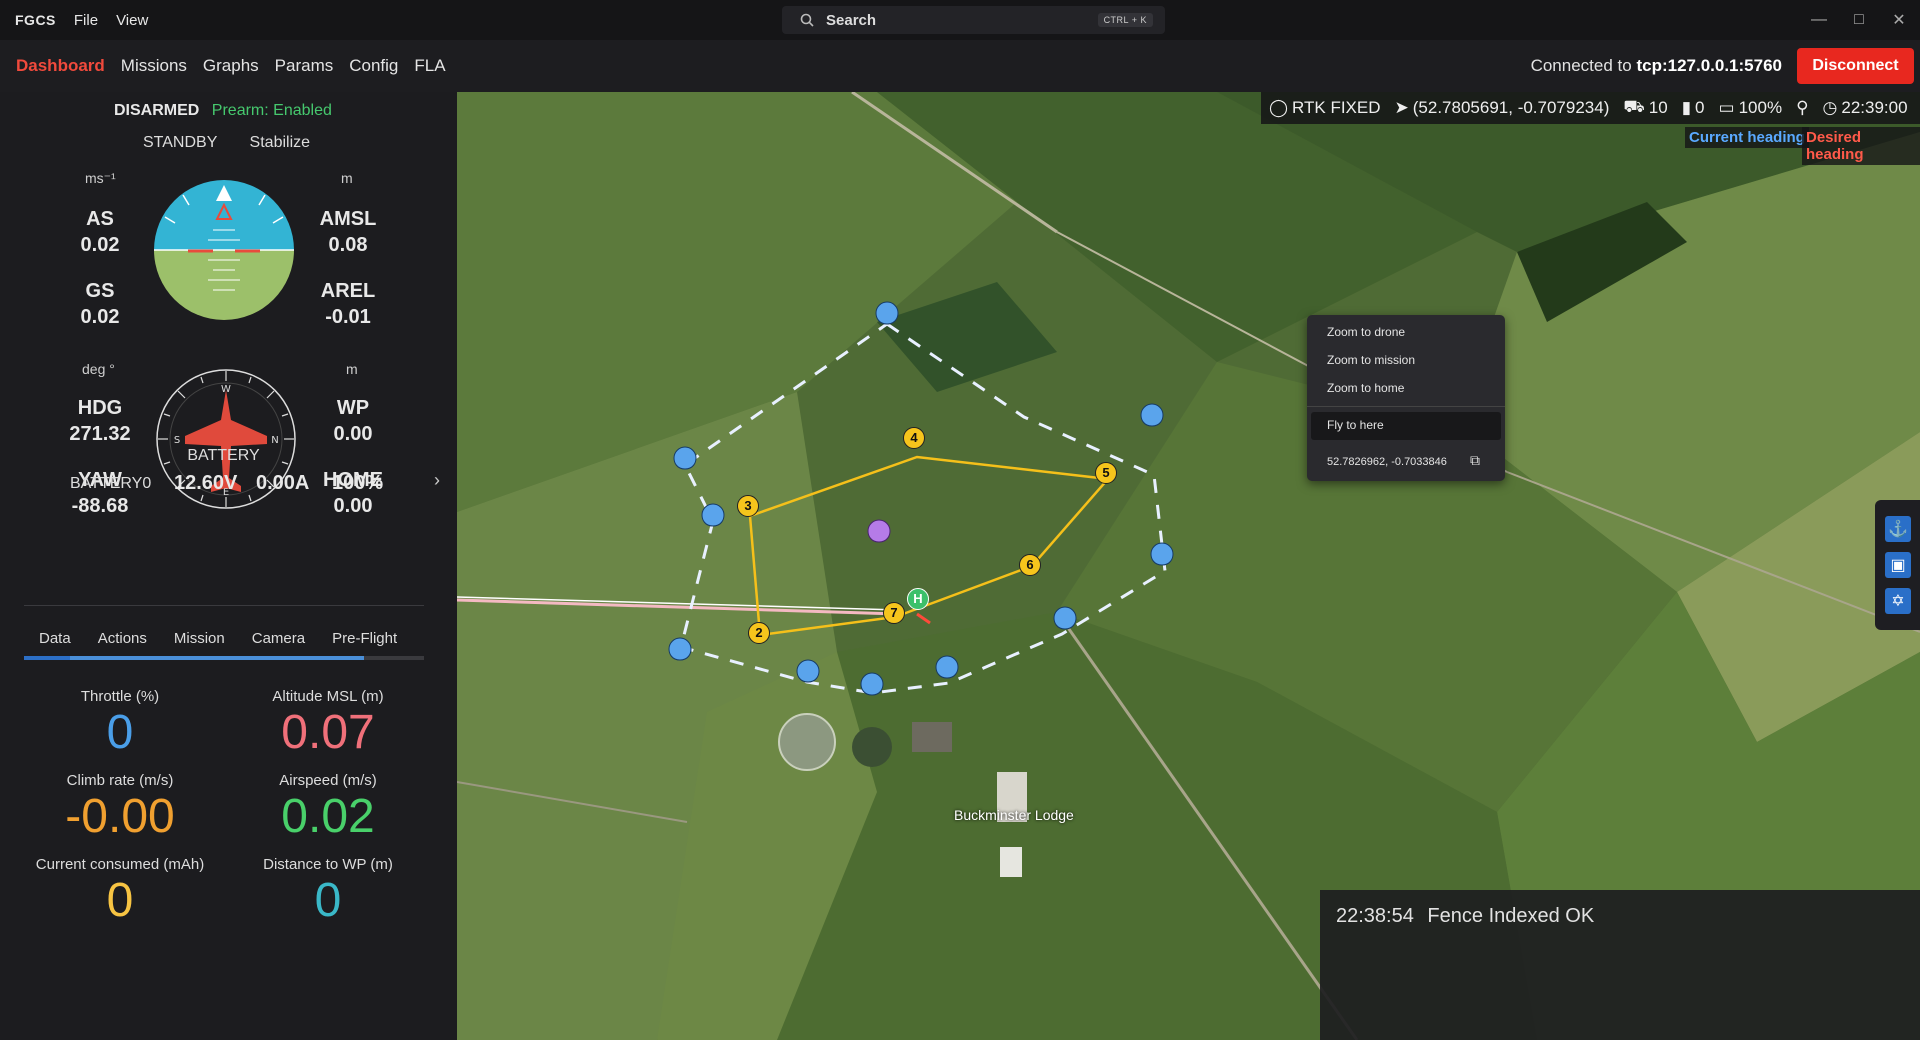 This screenshot has width=1920, height=1040. Describe the element at coordinates (973, 20) in the screenshot. I see `search-bar: Search CTRL + K` at that location.